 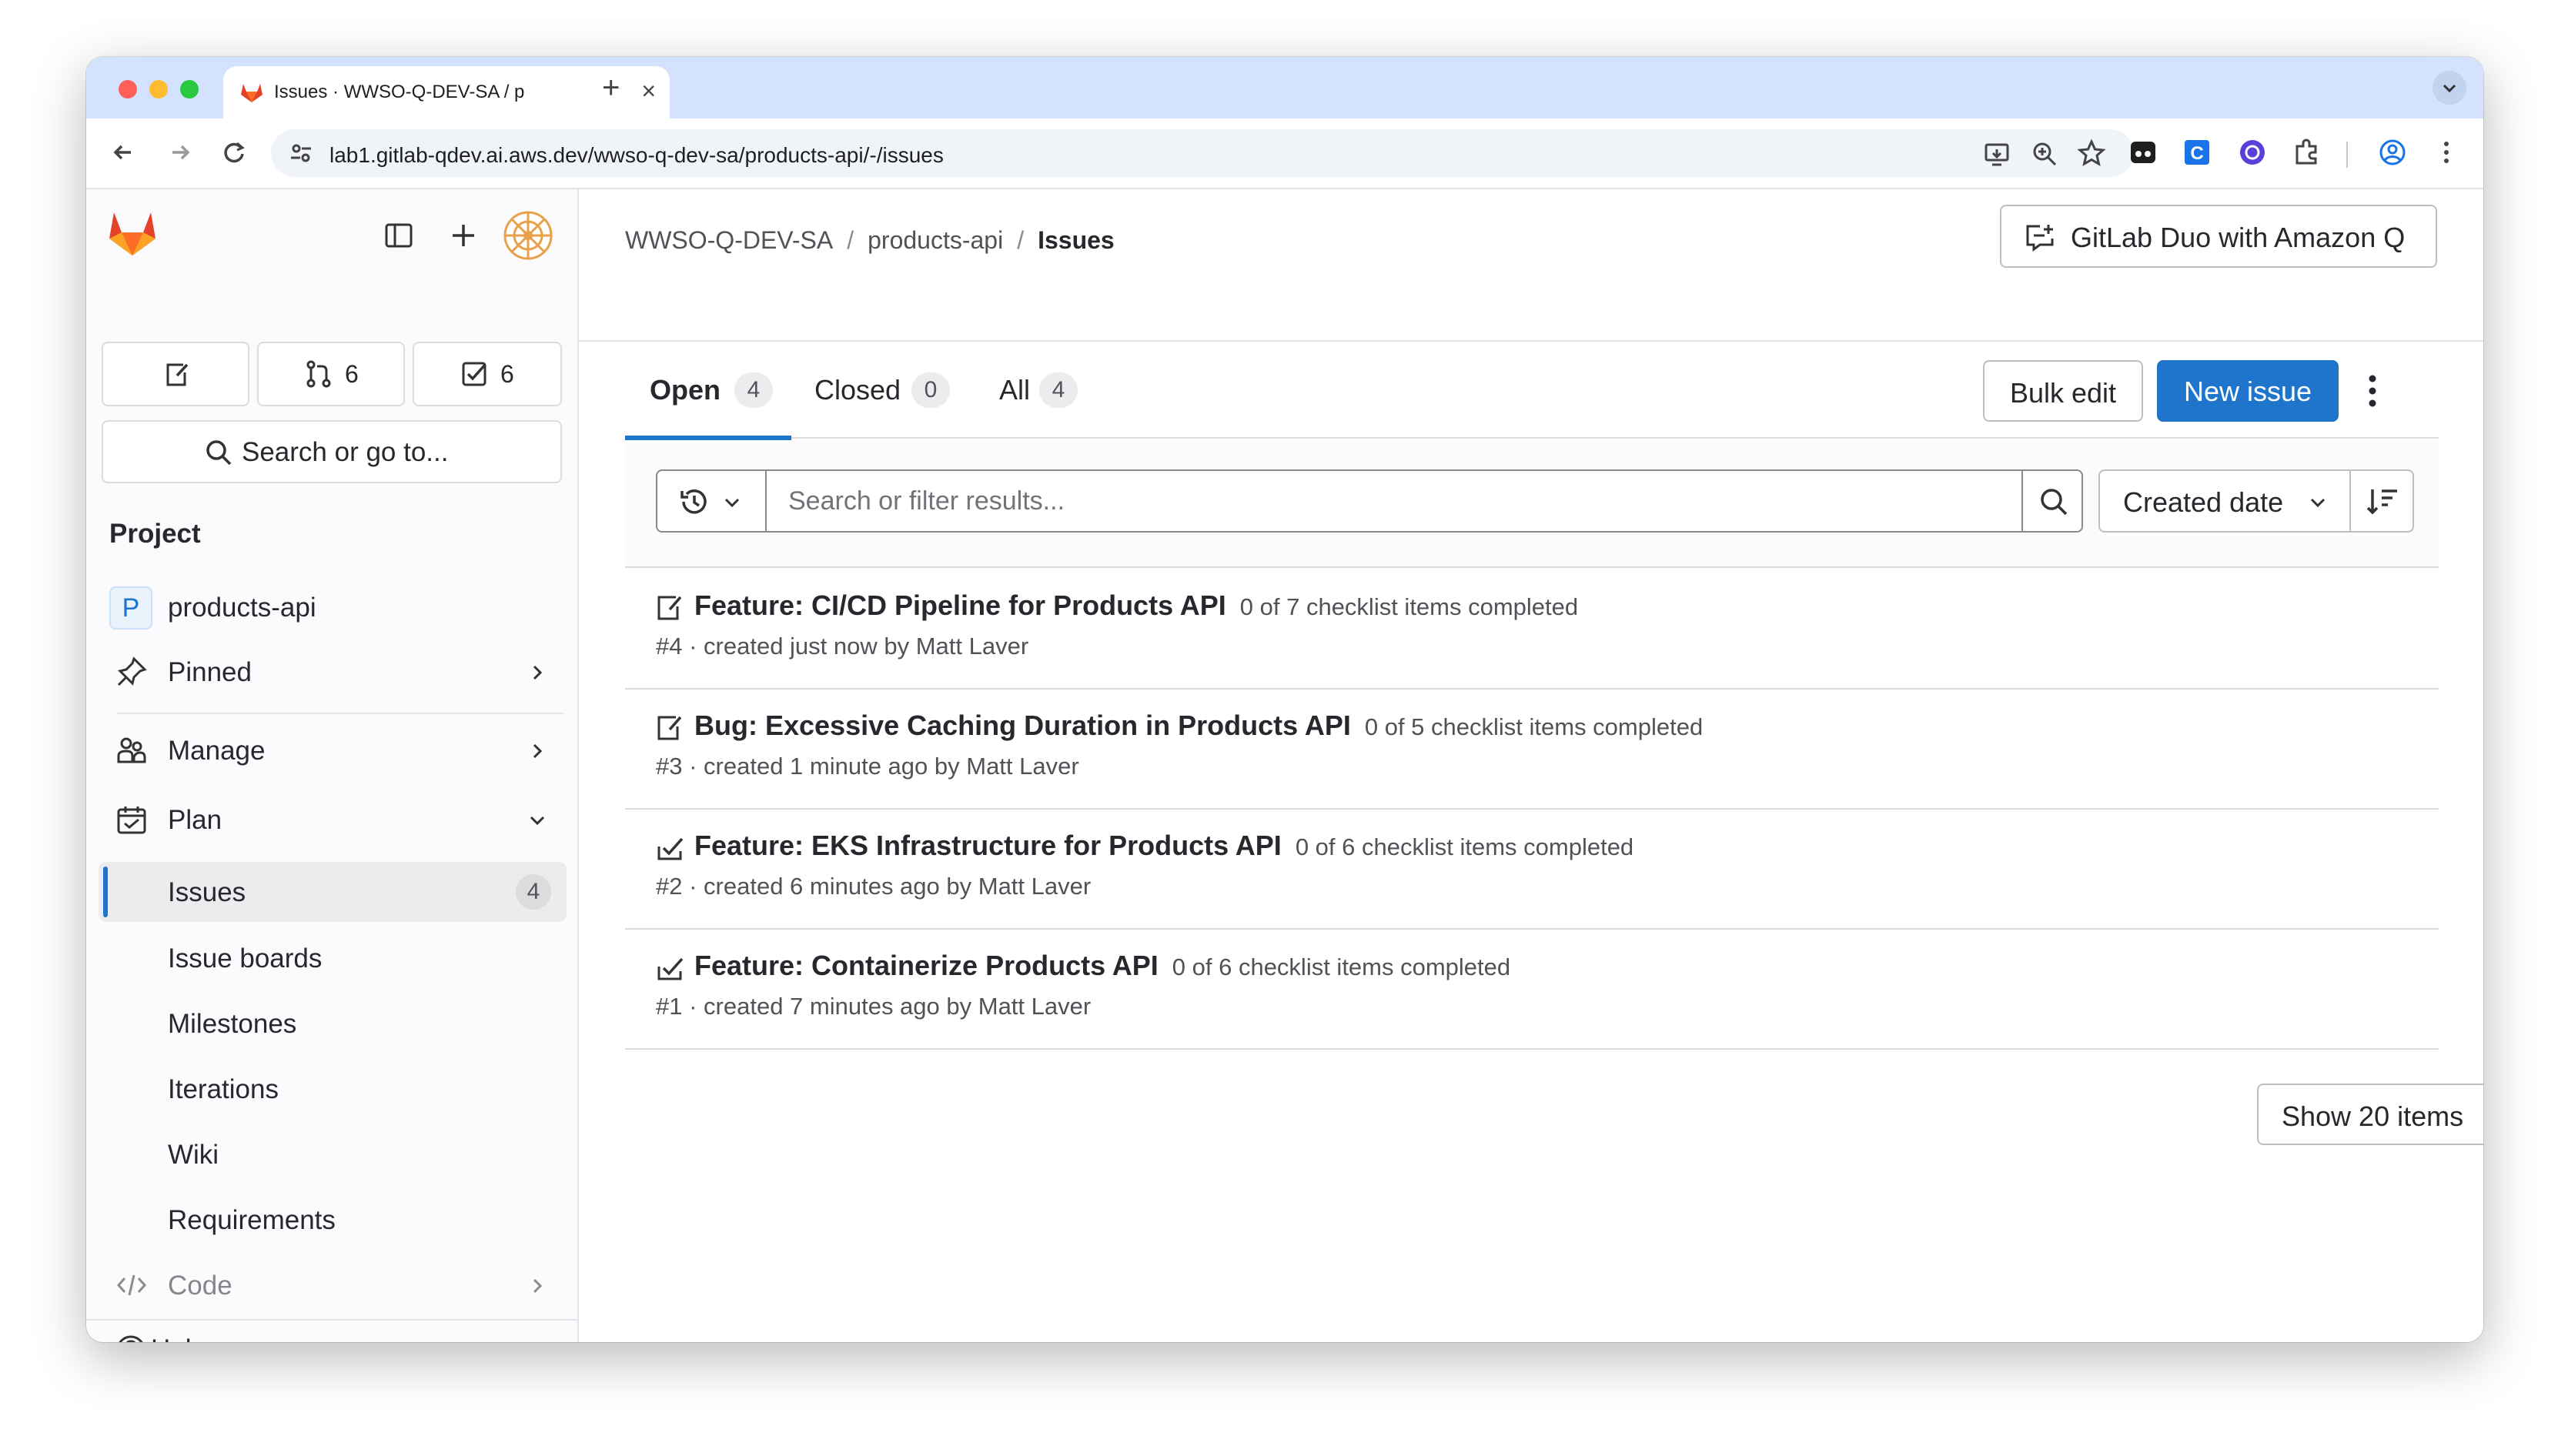 What do you see at coordinates (242, 608) in the screenshot?
I see `sidebar-item-label: products-api` at bounding box center [242, 608].